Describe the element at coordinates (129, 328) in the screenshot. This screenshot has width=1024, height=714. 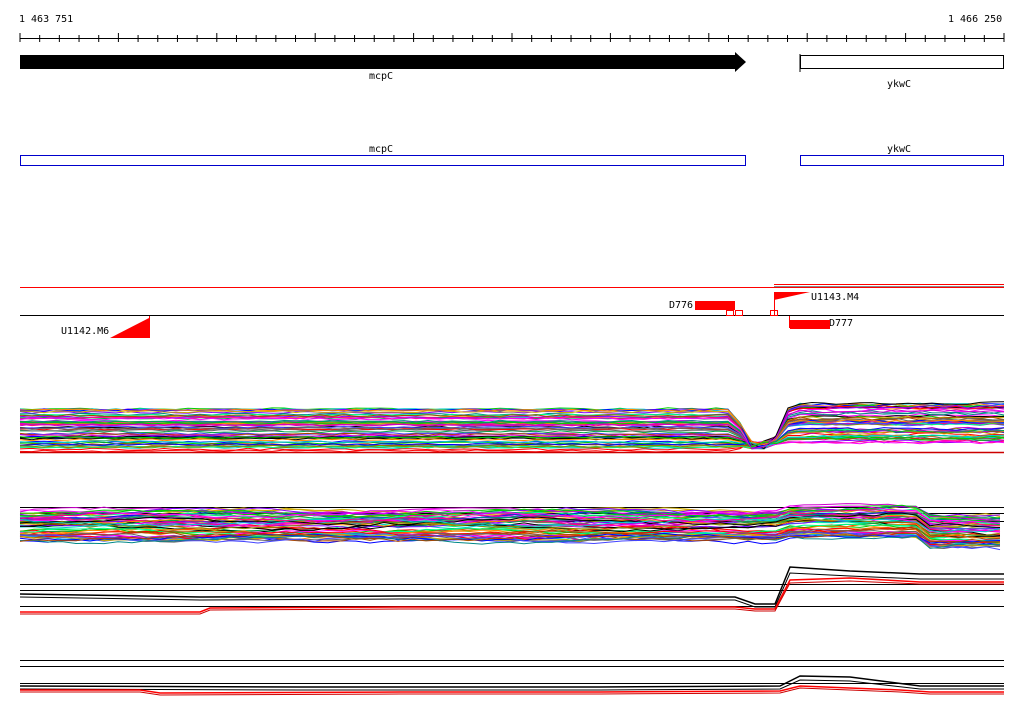
I see `feature-flag-u1142` at that location.